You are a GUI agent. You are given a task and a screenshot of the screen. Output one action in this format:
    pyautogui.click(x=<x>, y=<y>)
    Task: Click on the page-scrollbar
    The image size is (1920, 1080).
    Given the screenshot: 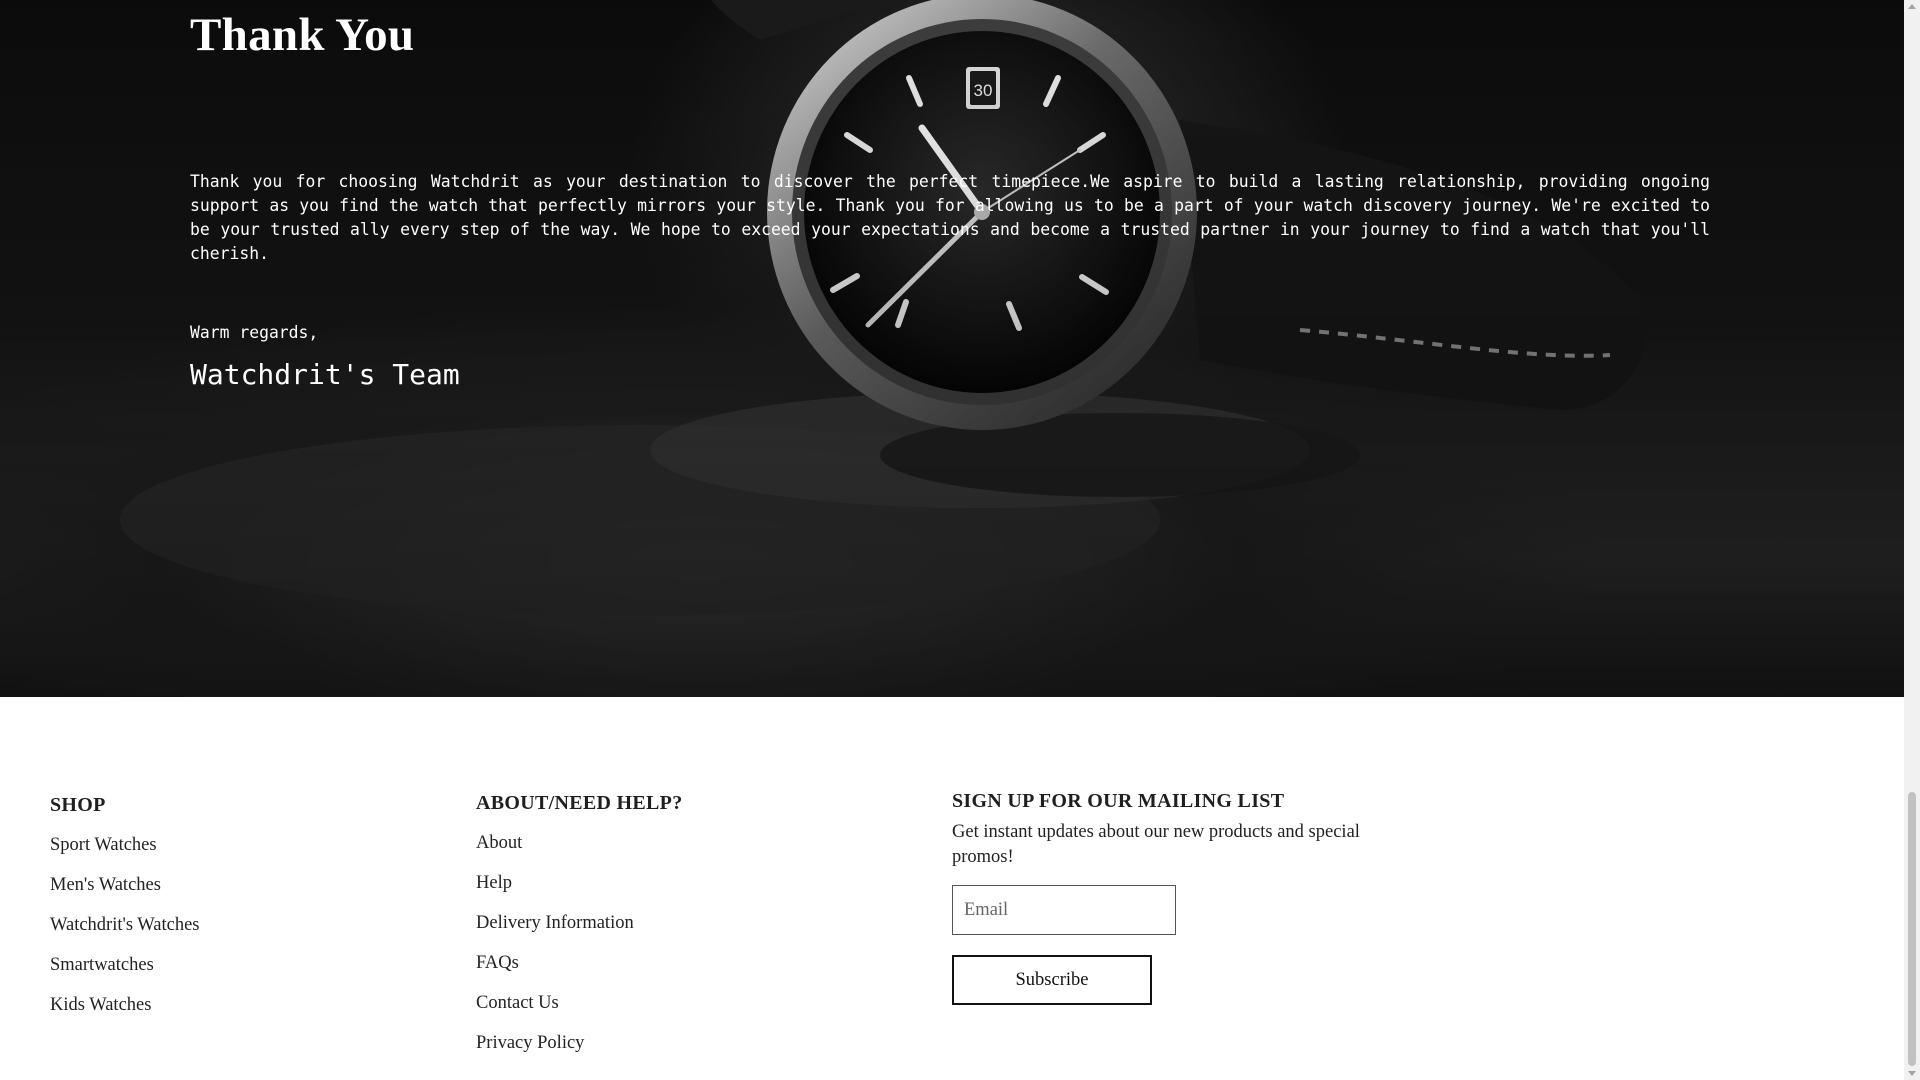 What is the action you would take?
    pyautogui.click(x=1912, y=540)
    